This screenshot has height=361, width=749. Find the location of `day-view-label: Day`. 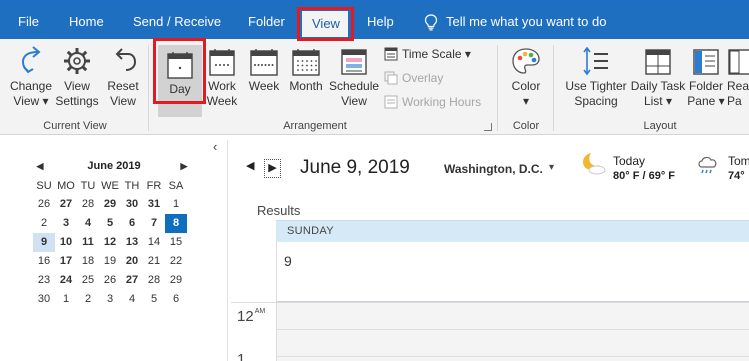

day-view-label: Day is located at coordinates (180, 89).